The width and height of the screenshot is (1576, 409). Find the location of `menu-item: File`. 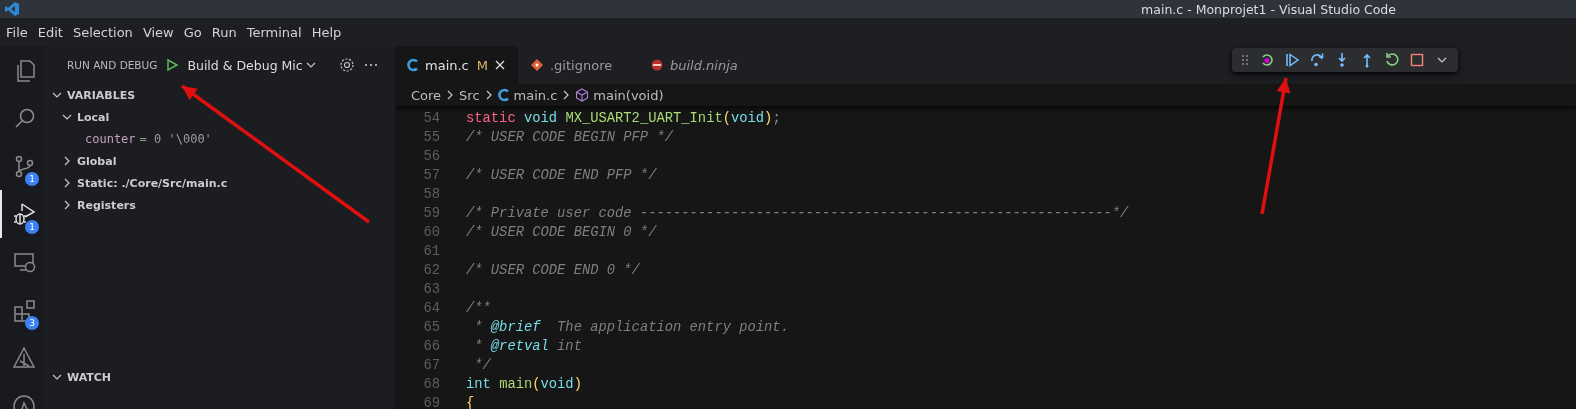

menu-item: File is located at coordinates (17, 32).